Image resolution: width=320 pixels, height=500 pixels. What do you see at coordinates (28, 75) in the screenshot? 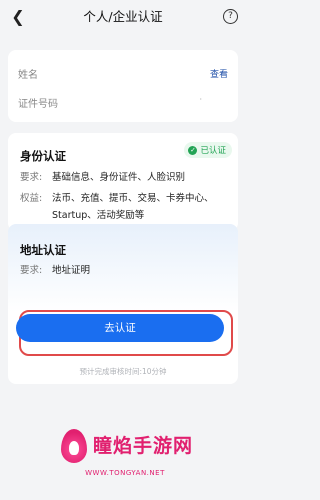
I see `name-label: 姓名` at bounding box center [28, 75].